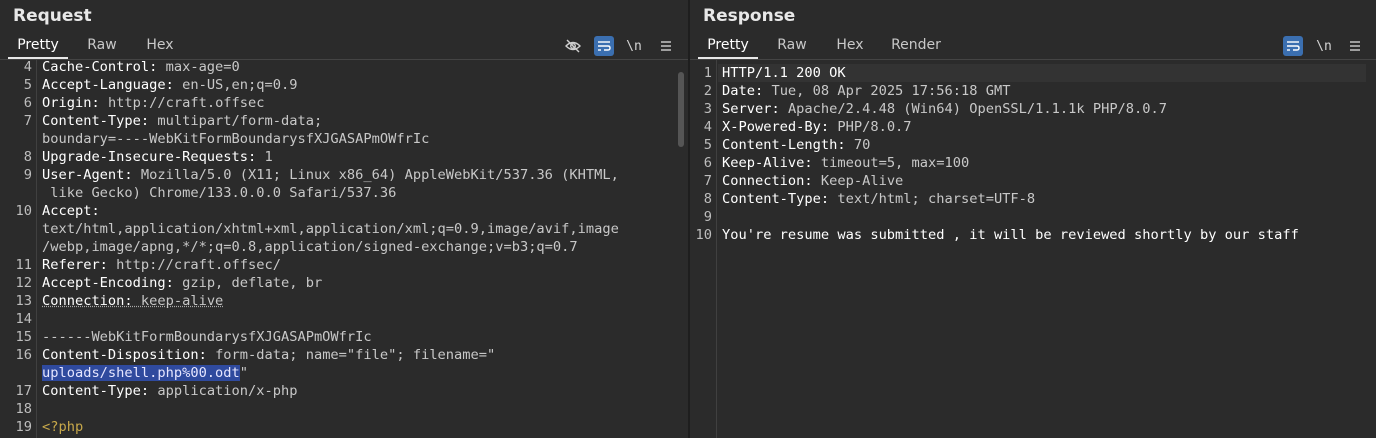 Image resolution: width=1376 pixels, height=438 pixels. I want to click on header-name: Server:, so click(755, 109).